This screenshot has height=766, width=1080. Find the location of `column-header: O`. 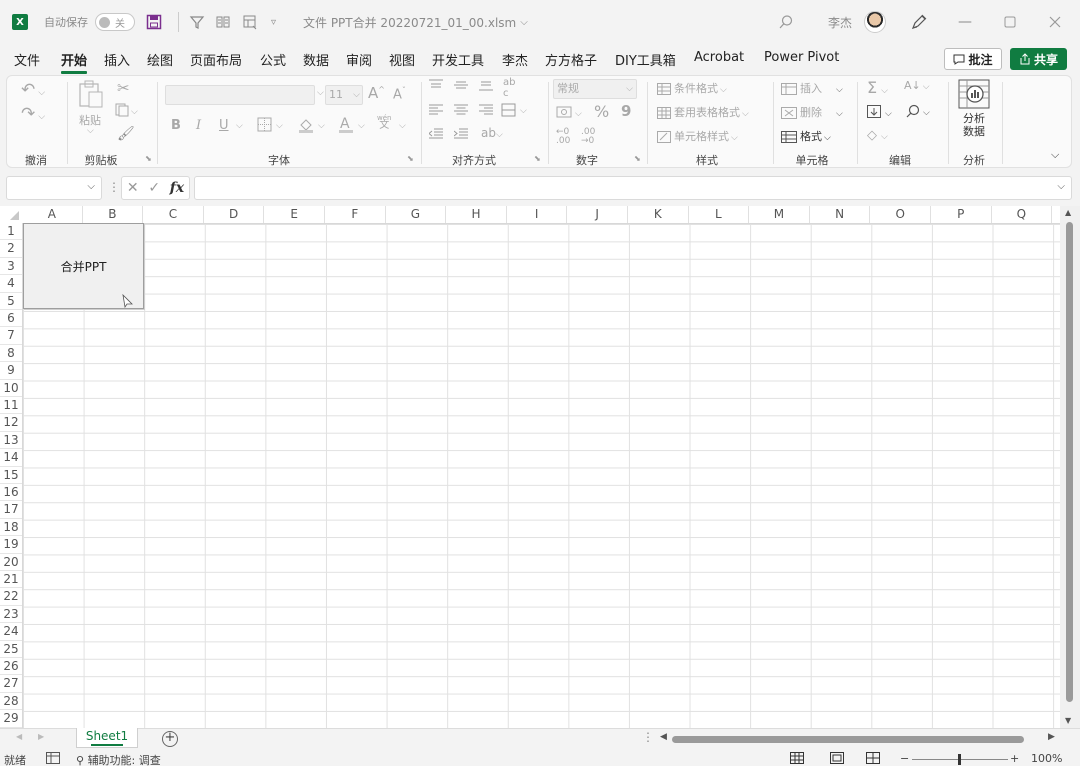

column-header: O is located at coordinates (900, 214).